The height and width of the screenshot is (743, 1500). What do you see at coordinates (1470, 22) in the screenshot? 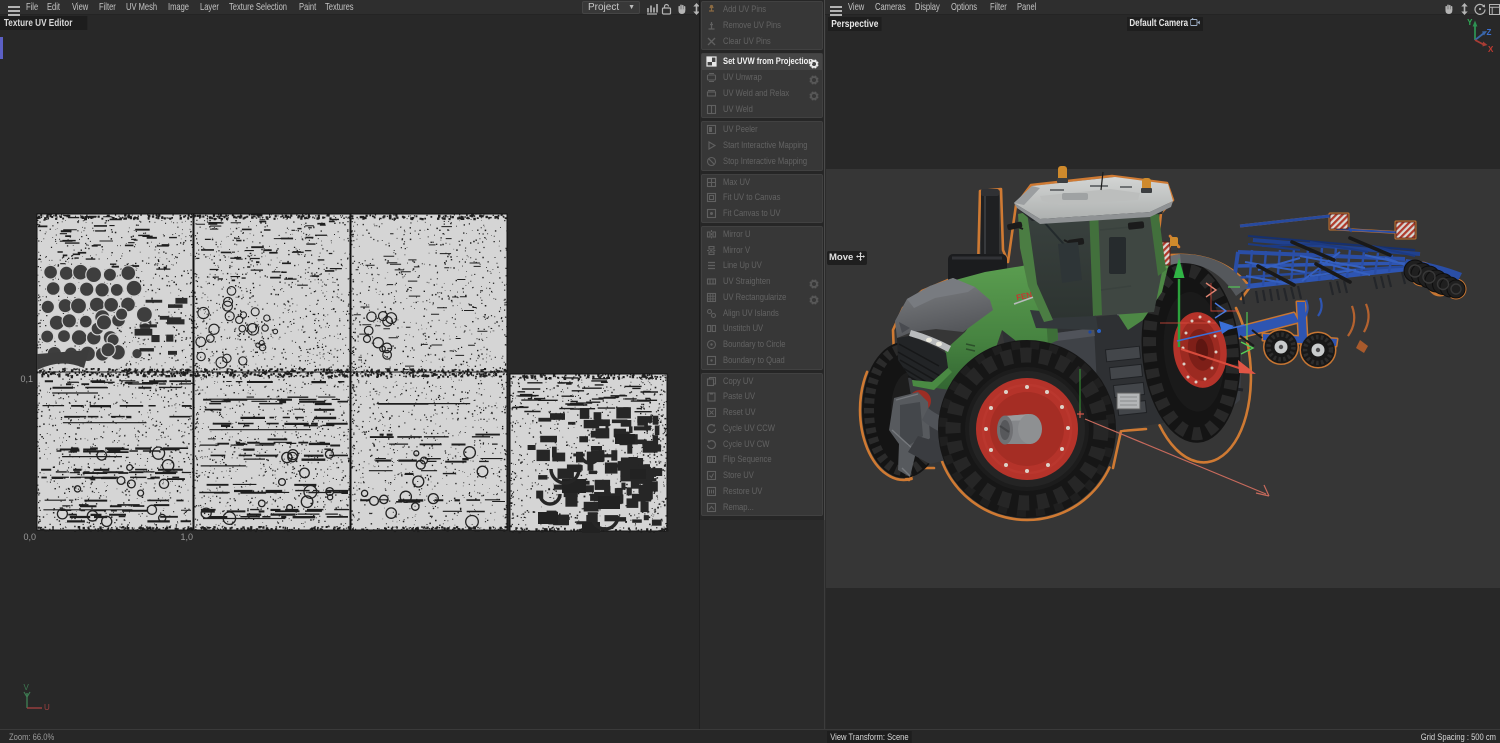
I see `svg-text: Y` at bounding box center [1470, 22].